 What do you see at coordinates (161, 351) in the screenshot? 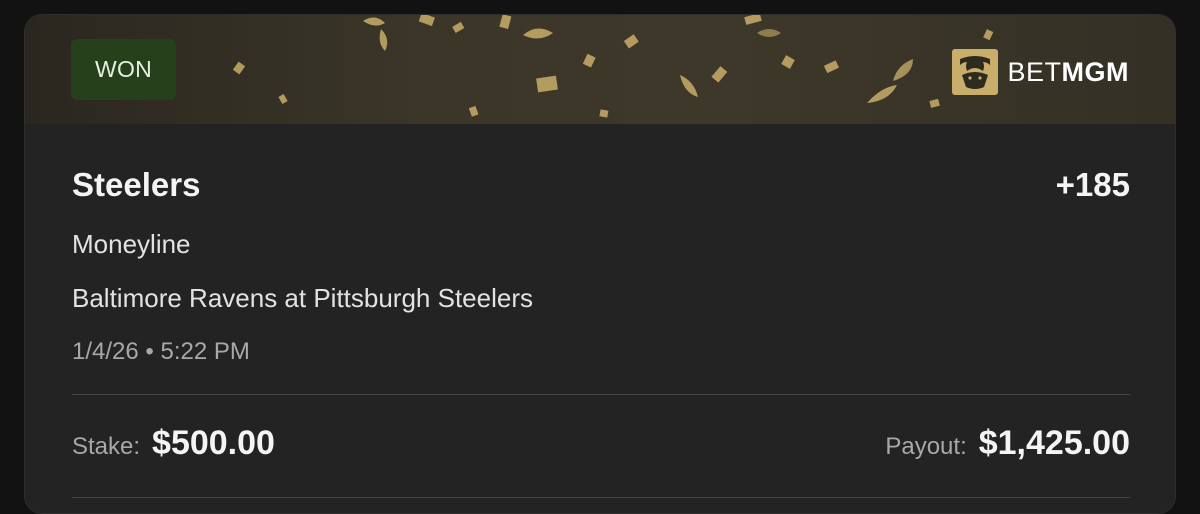
I see `event-datetime: 1/4/26 • 5:22 PM` at bounding box center [161, 351].